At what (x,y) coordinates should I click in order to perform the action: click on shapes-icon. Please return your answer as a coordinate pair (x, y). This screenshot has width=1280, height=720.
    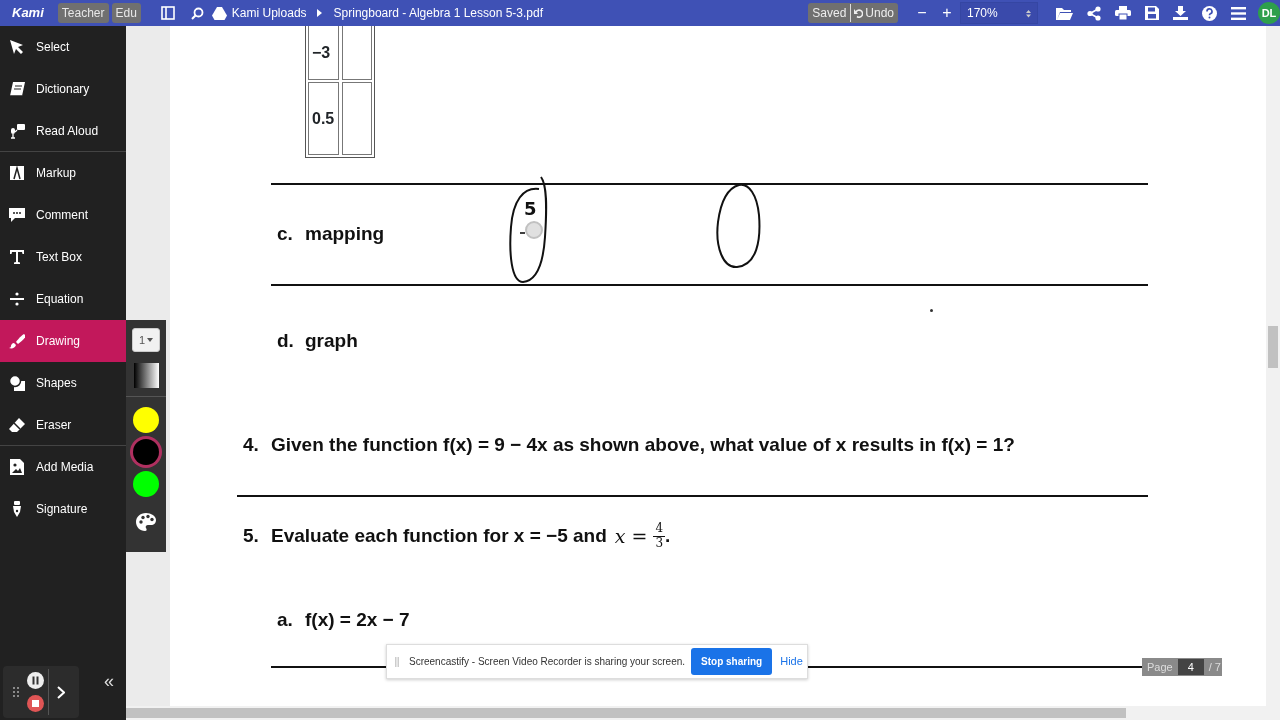
    Looking at the image, I should click on (17, 383).